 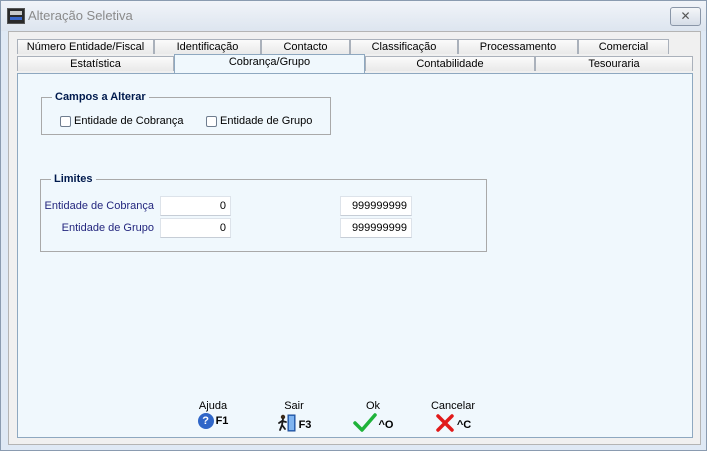 What do you see at coordinates (386, 424) in the screenshot?
I see `ok-key: ^O` at bounding box center [386, 424].